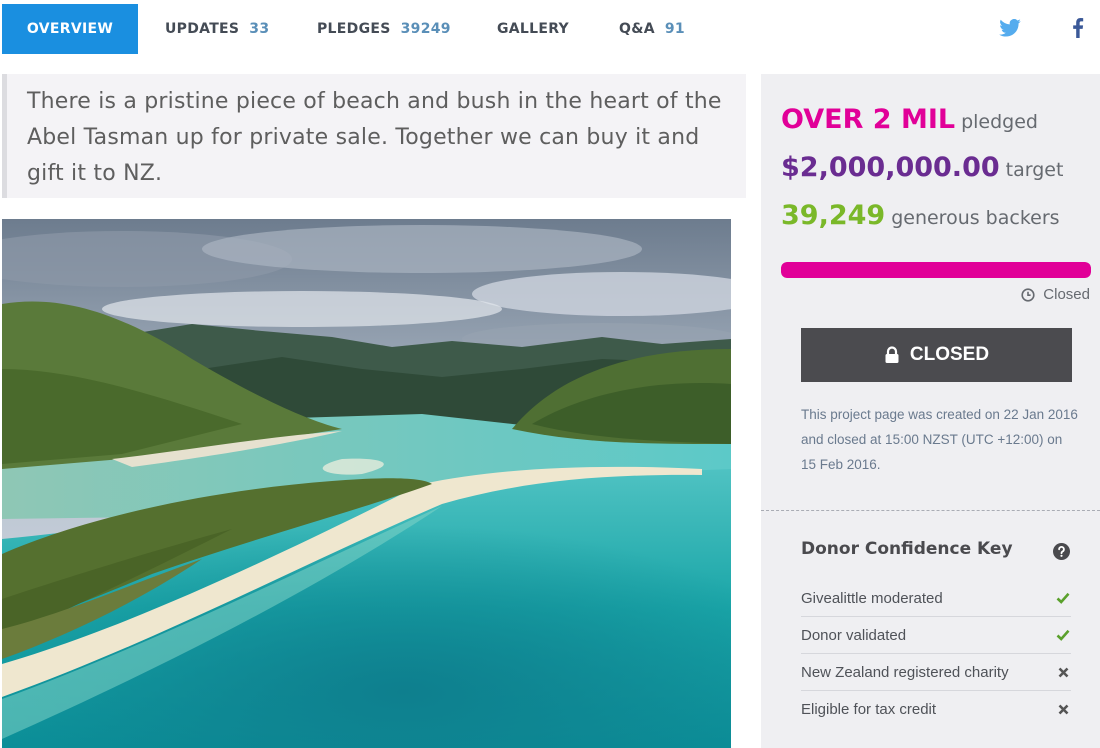 The width and height of the screenshot is (1100, 748). I want to click on tab-gallery: GALLERY, so click(533, 29).